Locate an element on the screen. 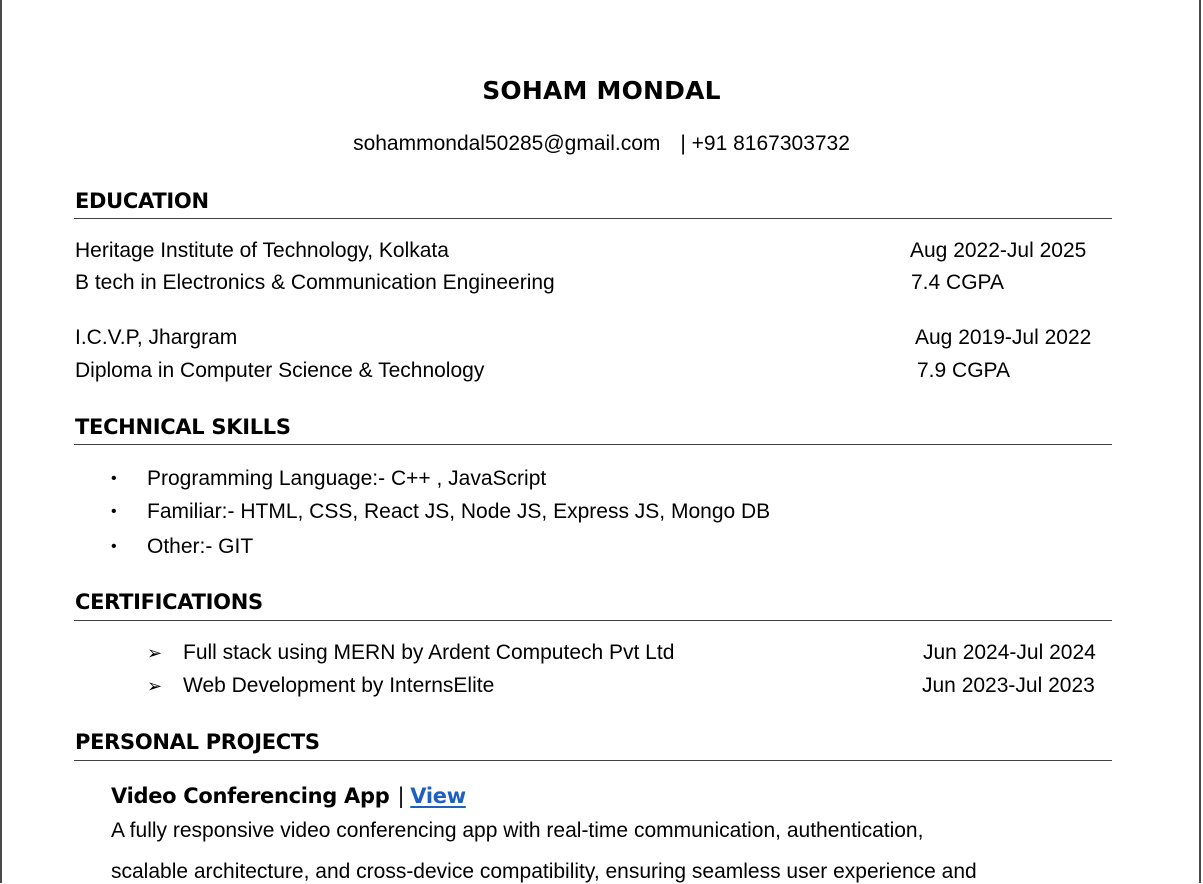 The width and height of the screenshot is (1203, 884). education-degree: Diploma in Computer Science & Technology is located at coordinates (280, 370).